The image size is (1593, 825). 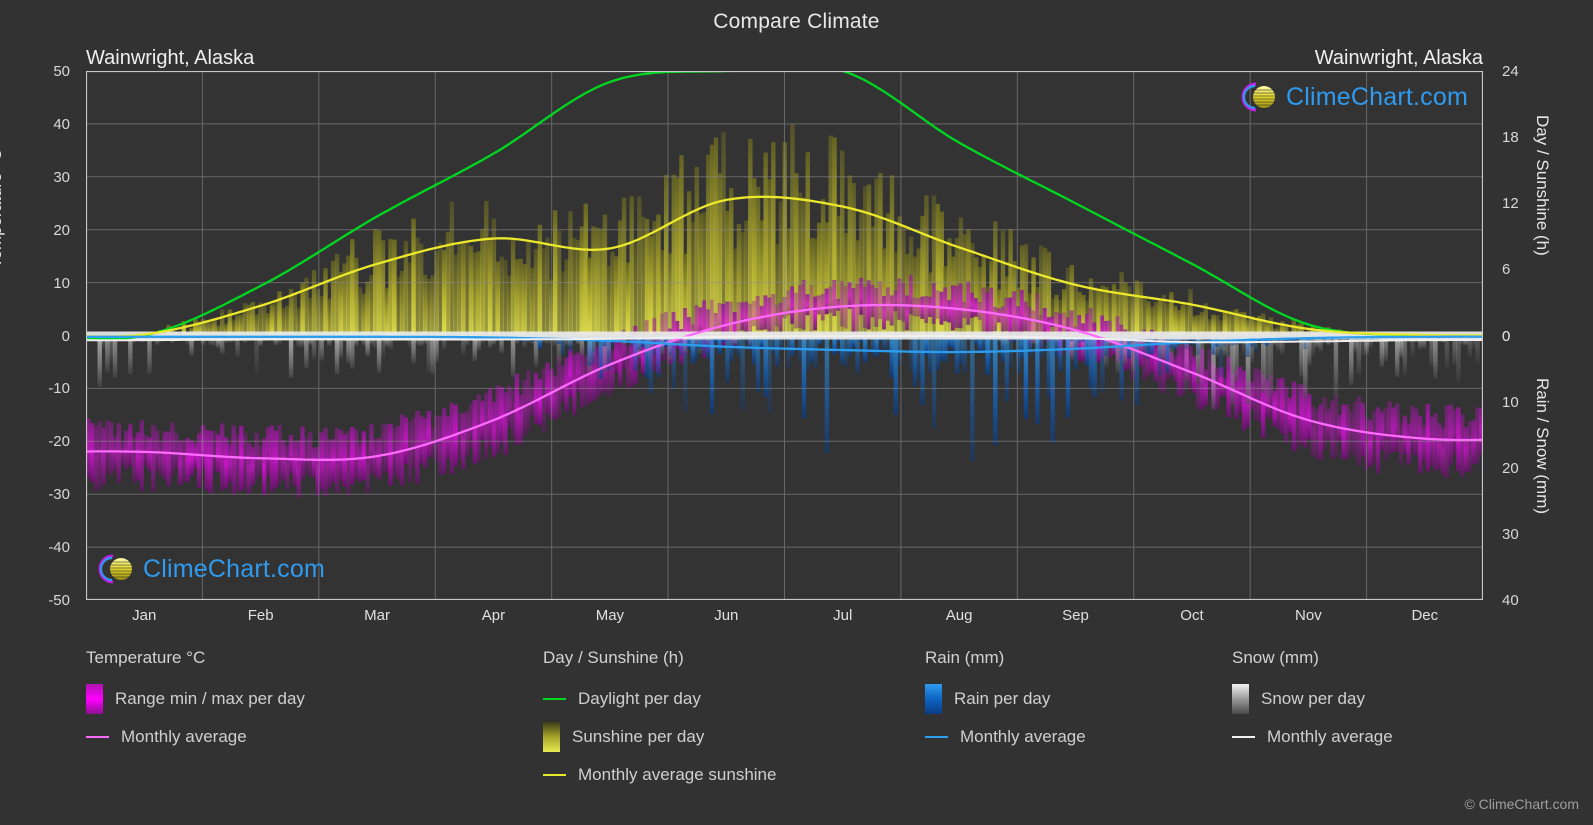 What do you see at coordinates (965, 657) in the screenshot?
I see `legend-heading: Rain (mm)` at bounding box center [965, 657].